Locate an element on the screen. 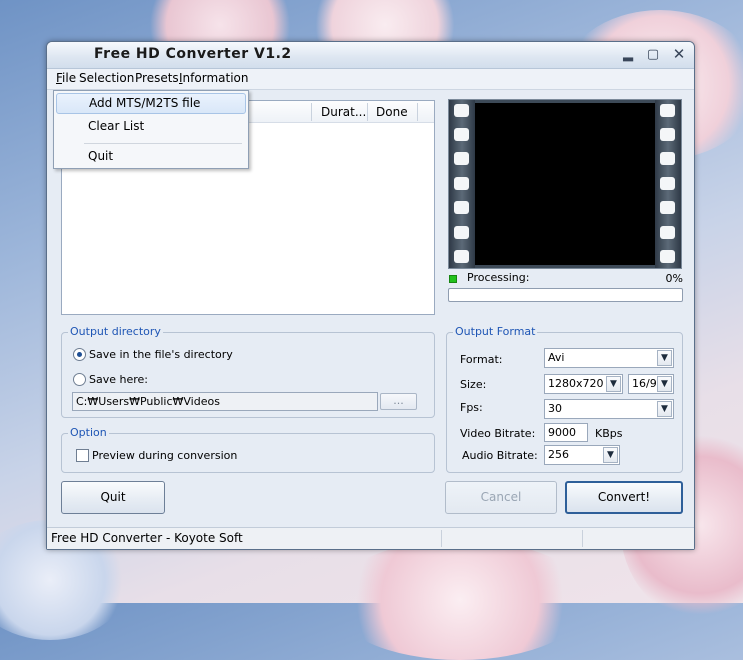 The height and width of the screenshot is (660, 743). format-label: Format: is located at coordinates (481, 359).